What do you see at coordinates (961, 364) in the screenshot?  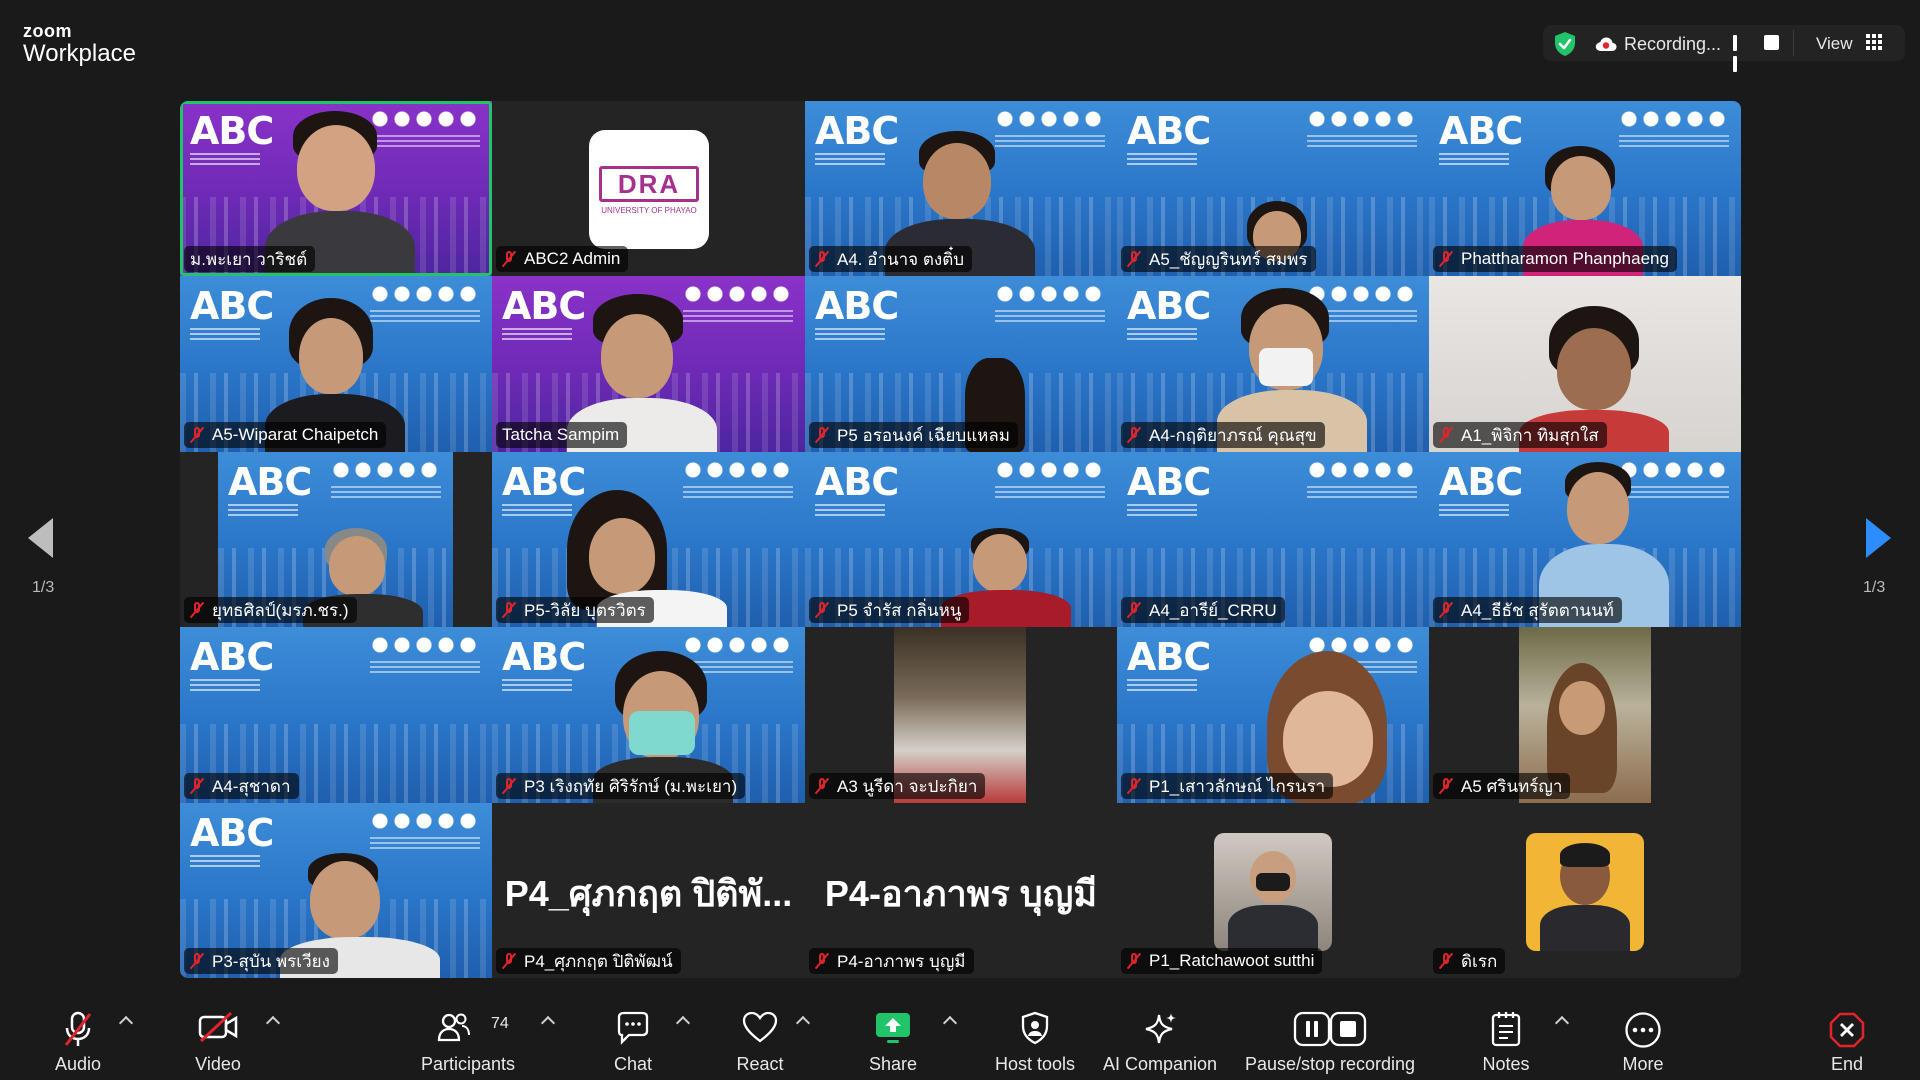 I see `participant-tile: ABC P5 อรอนงค์ เฉียบแหลม` at bounding box center [961, 364].